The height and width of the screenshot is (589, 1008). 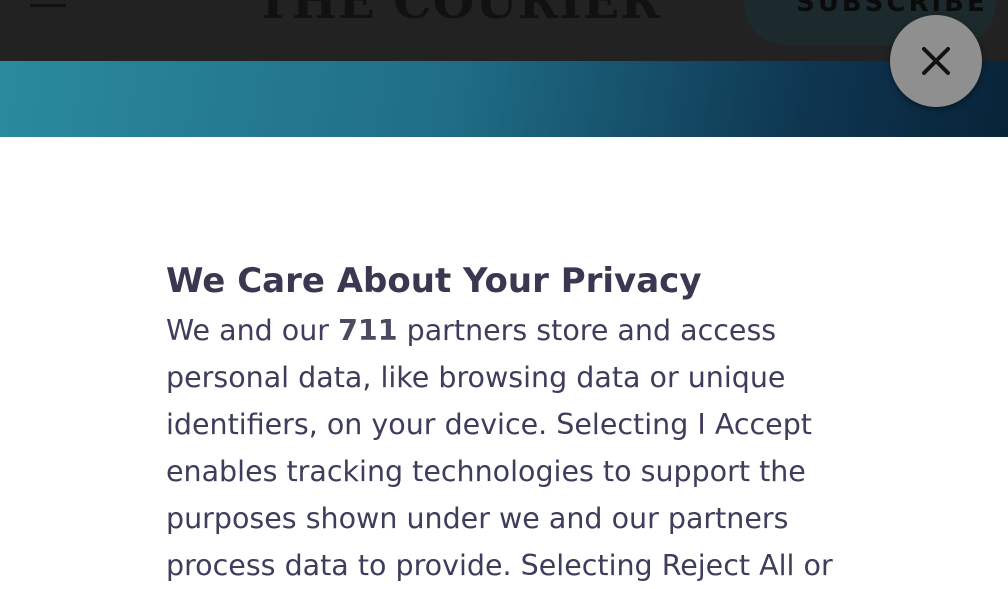 I want to click on site-header: THE COURIER SUBSCRIBE, so click(x=504, y=30).